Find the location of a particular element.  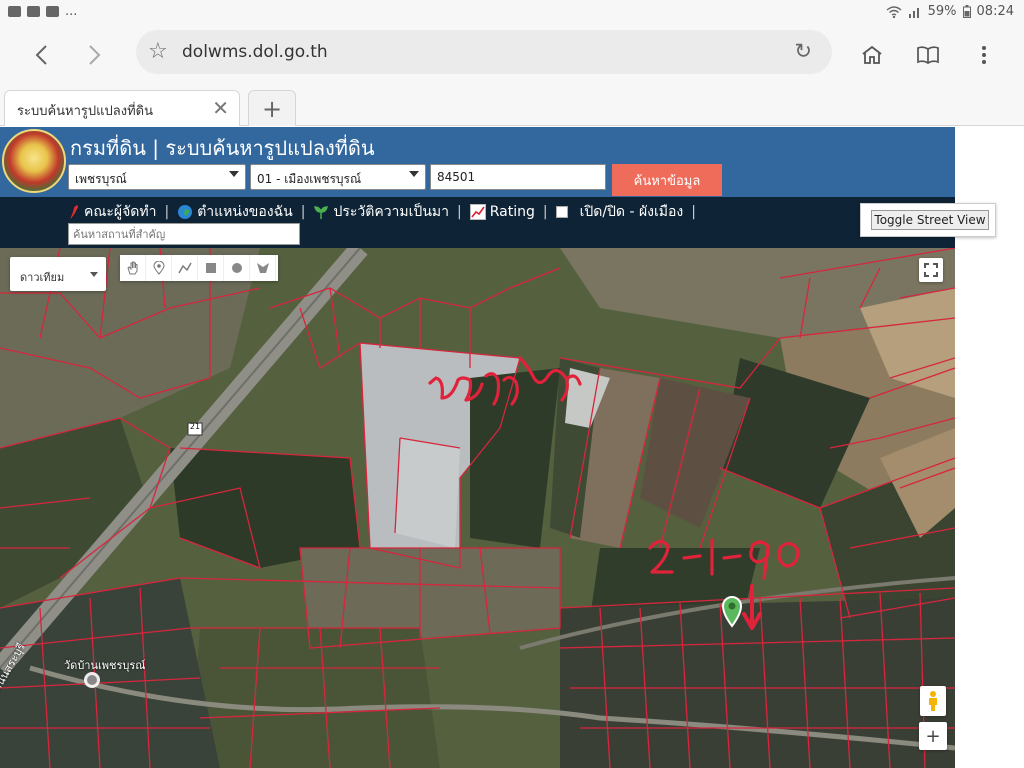

menu-item-my-location: ตำแหน่งของฉัน is located at coordinates (235, 212).